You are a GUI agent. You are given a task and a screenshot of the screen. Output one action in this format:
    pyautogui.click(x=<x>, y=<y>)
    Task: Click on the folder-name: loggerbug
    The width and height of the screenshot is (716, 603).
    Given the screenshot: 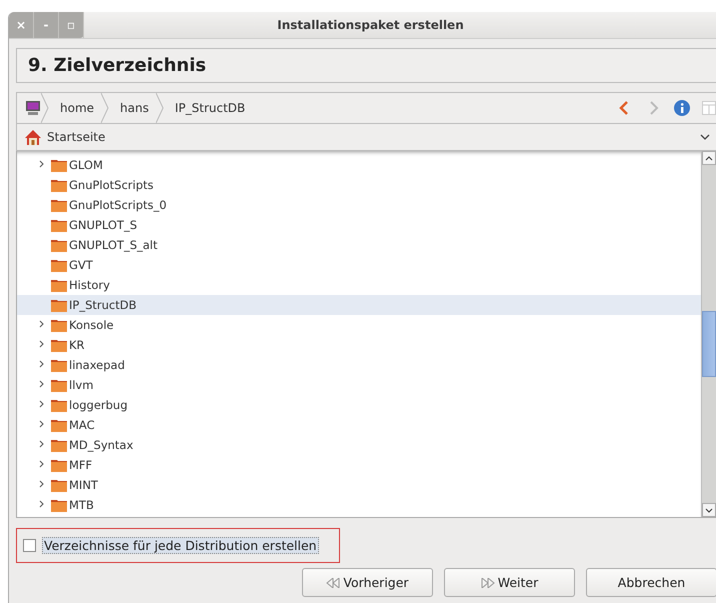 What is the action you would take?
    pyautogui.click(x=98, y=405)
    